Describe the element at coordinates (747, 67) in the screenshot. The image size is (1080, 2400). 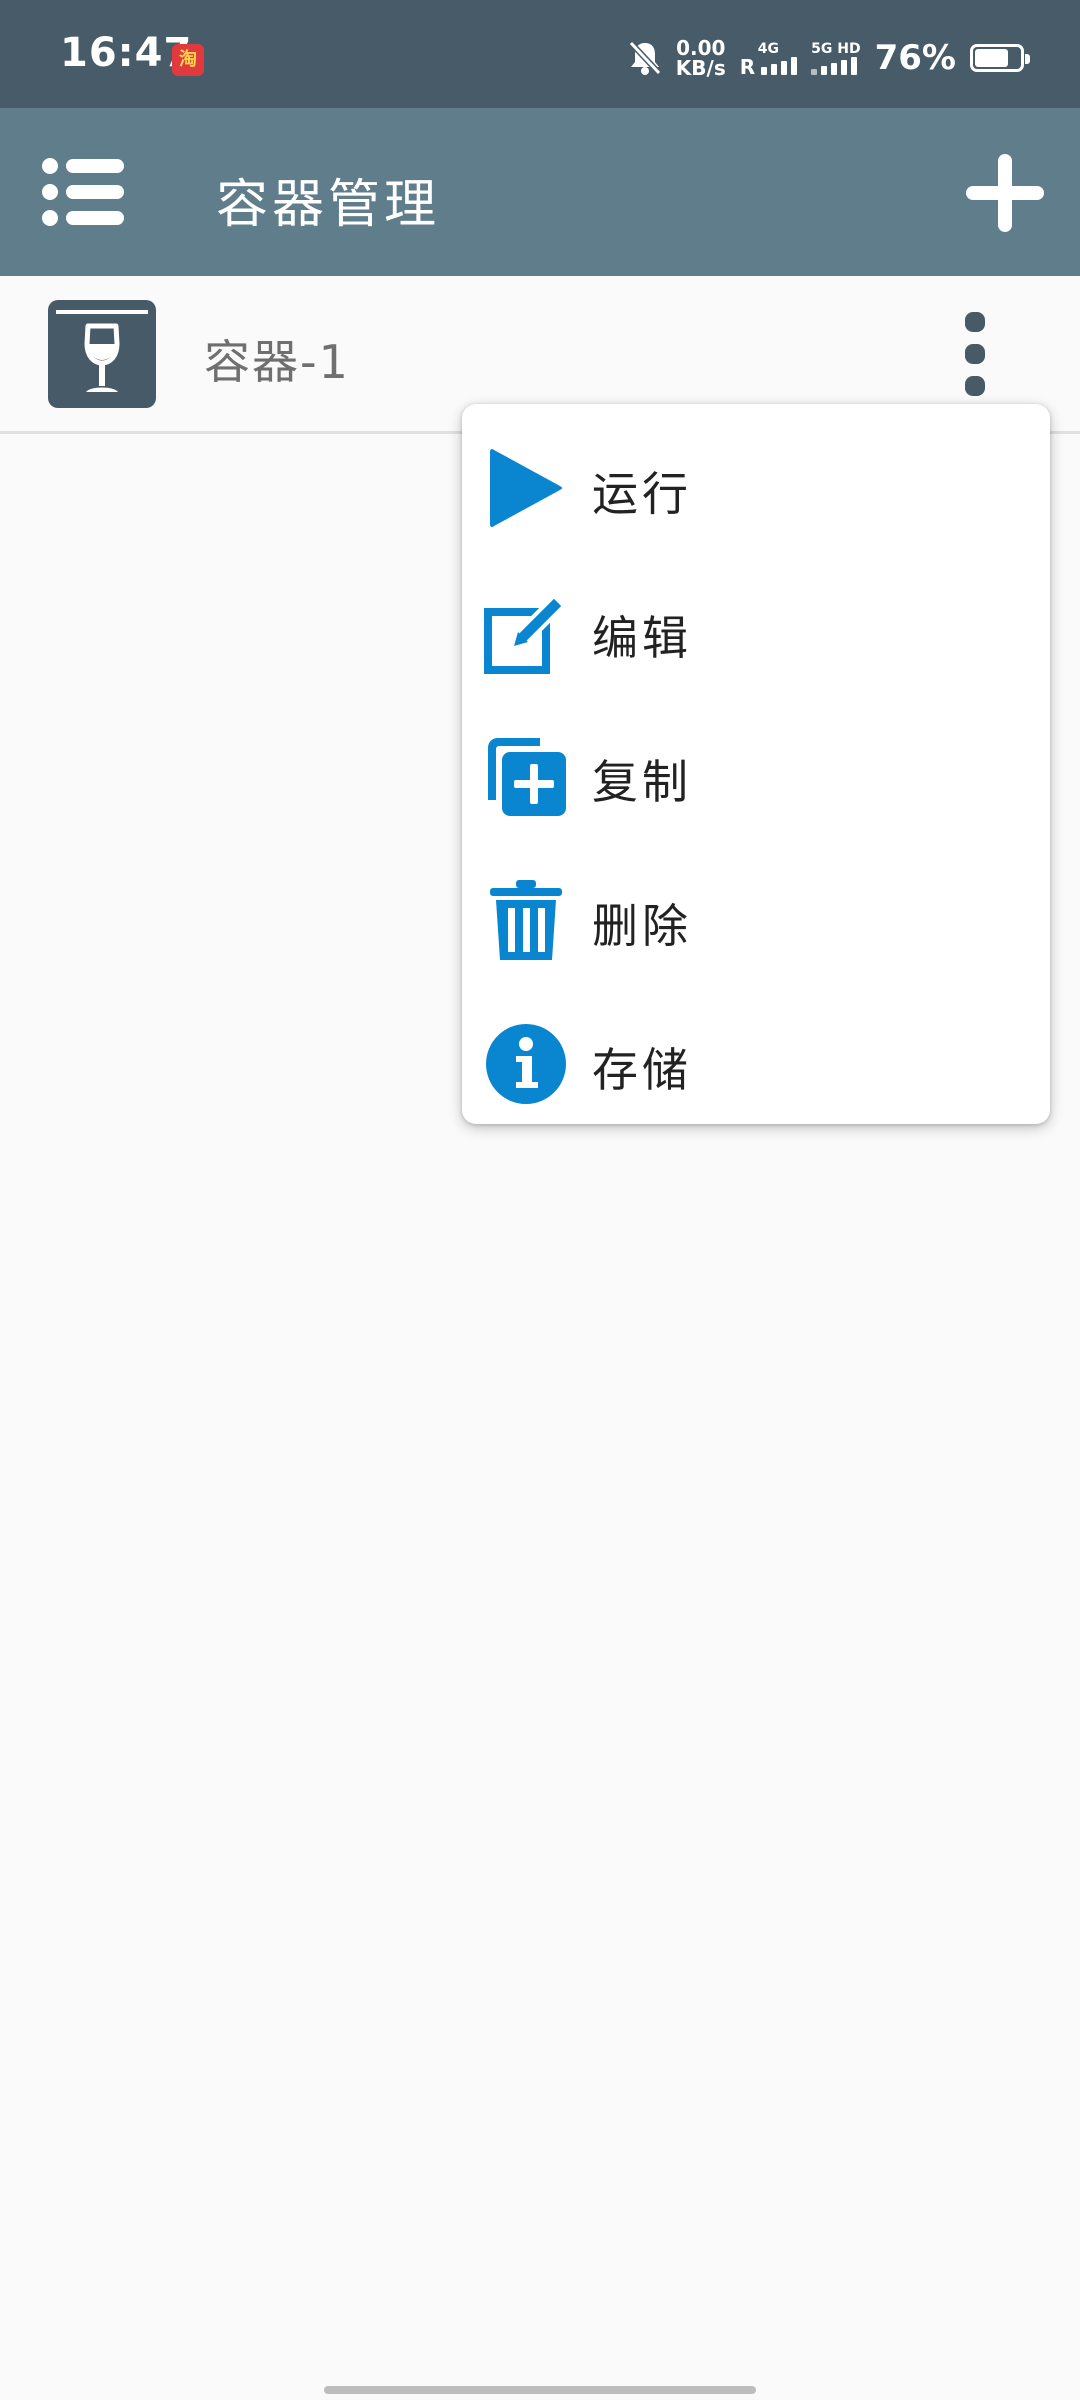
I see `sim1-roaming: R` at that location.